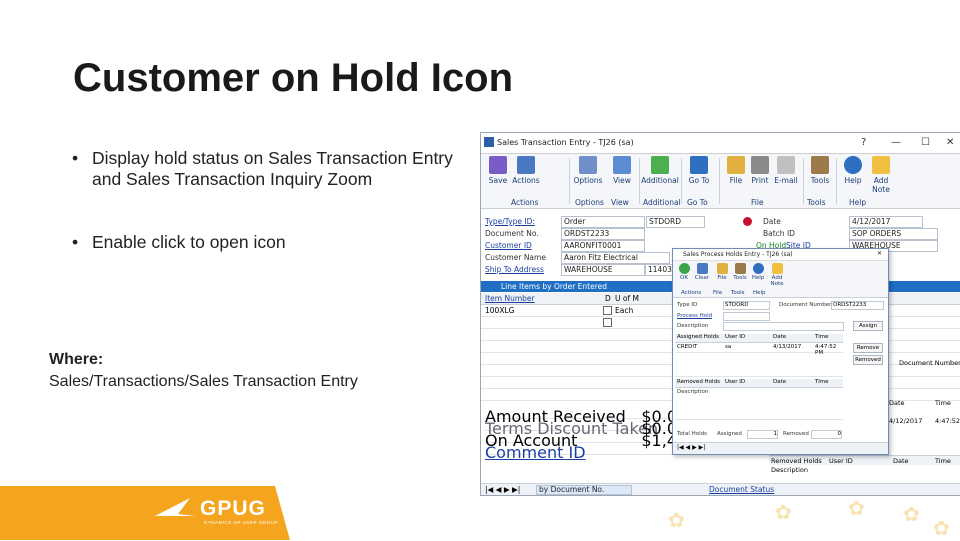  Describe the element at coordinates (746, 305) in the screenshot. I see `popup-type-field: STDORD` at that location.